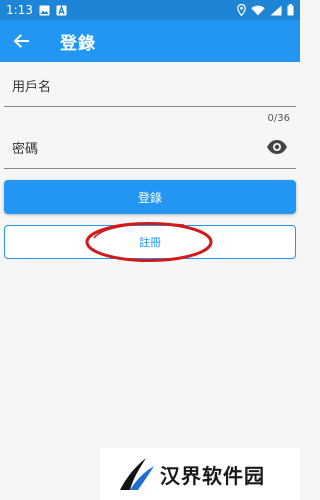 The image size is (320, 500). What do you see at coordinates (32, 87) in the screenshot?
I see `username-label: 用戶名` at bounding box center [32, 87].